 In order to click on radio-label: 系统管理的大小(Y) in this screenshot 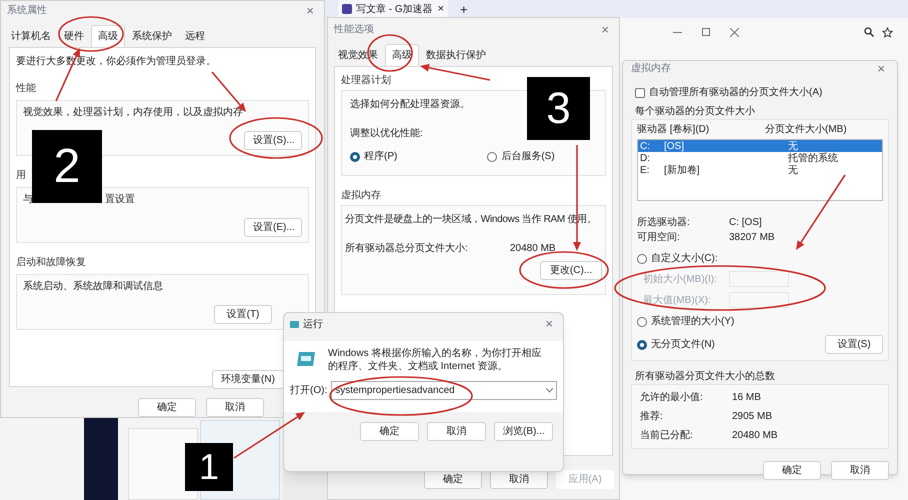, I will do `click(692, 321)`.